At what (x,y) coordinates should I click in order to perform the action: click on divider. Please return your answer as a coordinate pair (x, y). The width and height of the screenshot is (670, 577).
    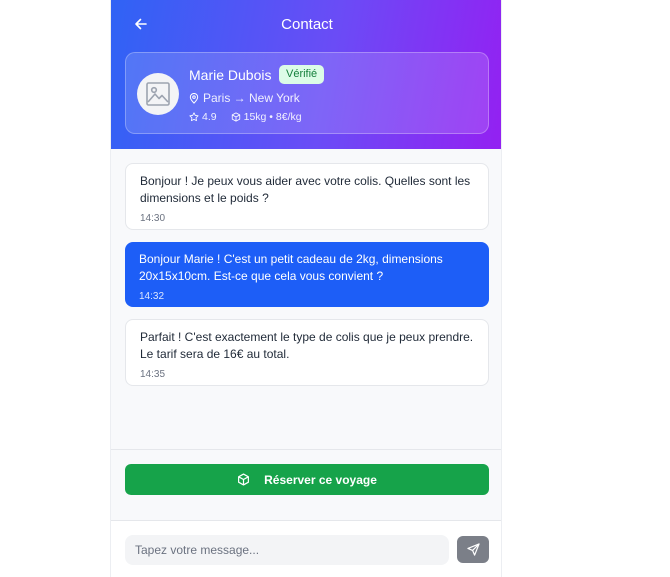
    Looking at the image, I should click on (306, 449).